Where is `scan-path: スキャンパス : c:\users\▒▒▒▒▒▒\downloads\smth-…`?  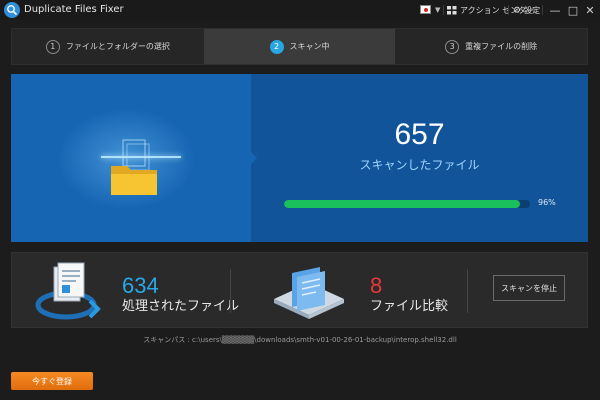
scan-path: スキャンパス : c:\users\▒▒▒▒▒▒\downloads\smth-… is located at coordinates (300, 340).